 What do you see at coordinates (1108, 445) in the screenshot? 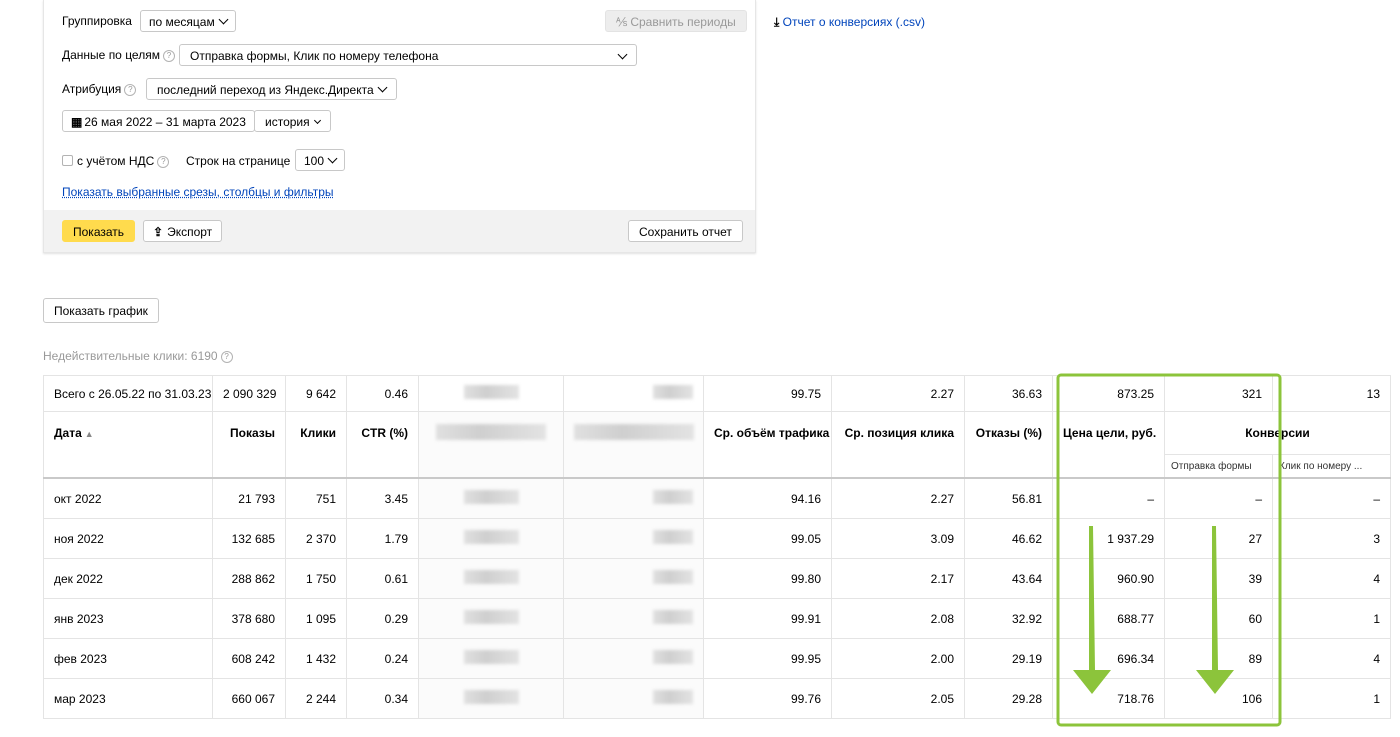
I see `header-goal-cost: Цена цели, руб.` at bounding box center [1108, 445].